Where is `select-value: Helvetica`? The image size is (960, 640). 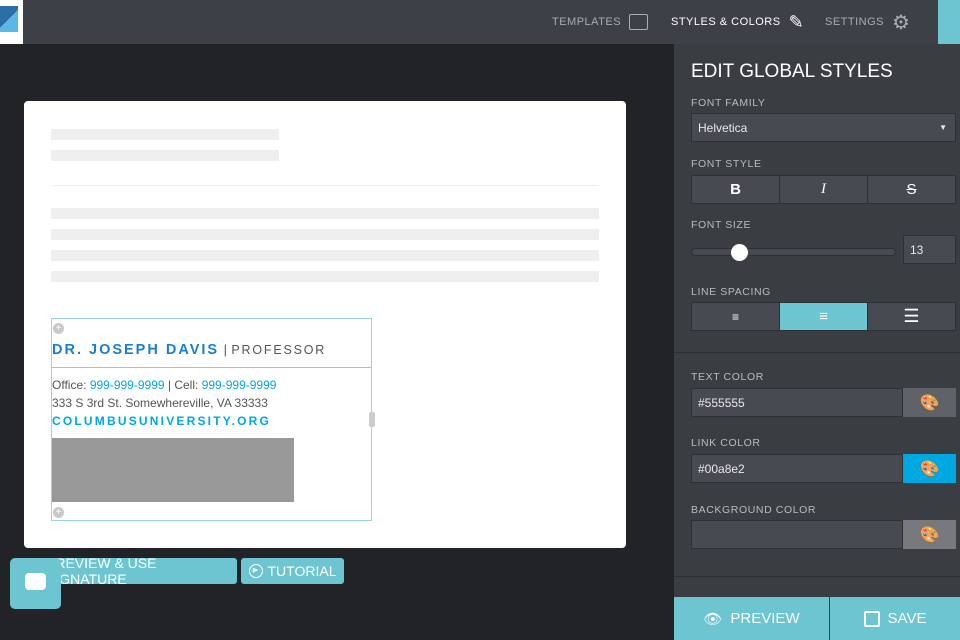 select-value: Helvetica is located at coordinates (723, 127).